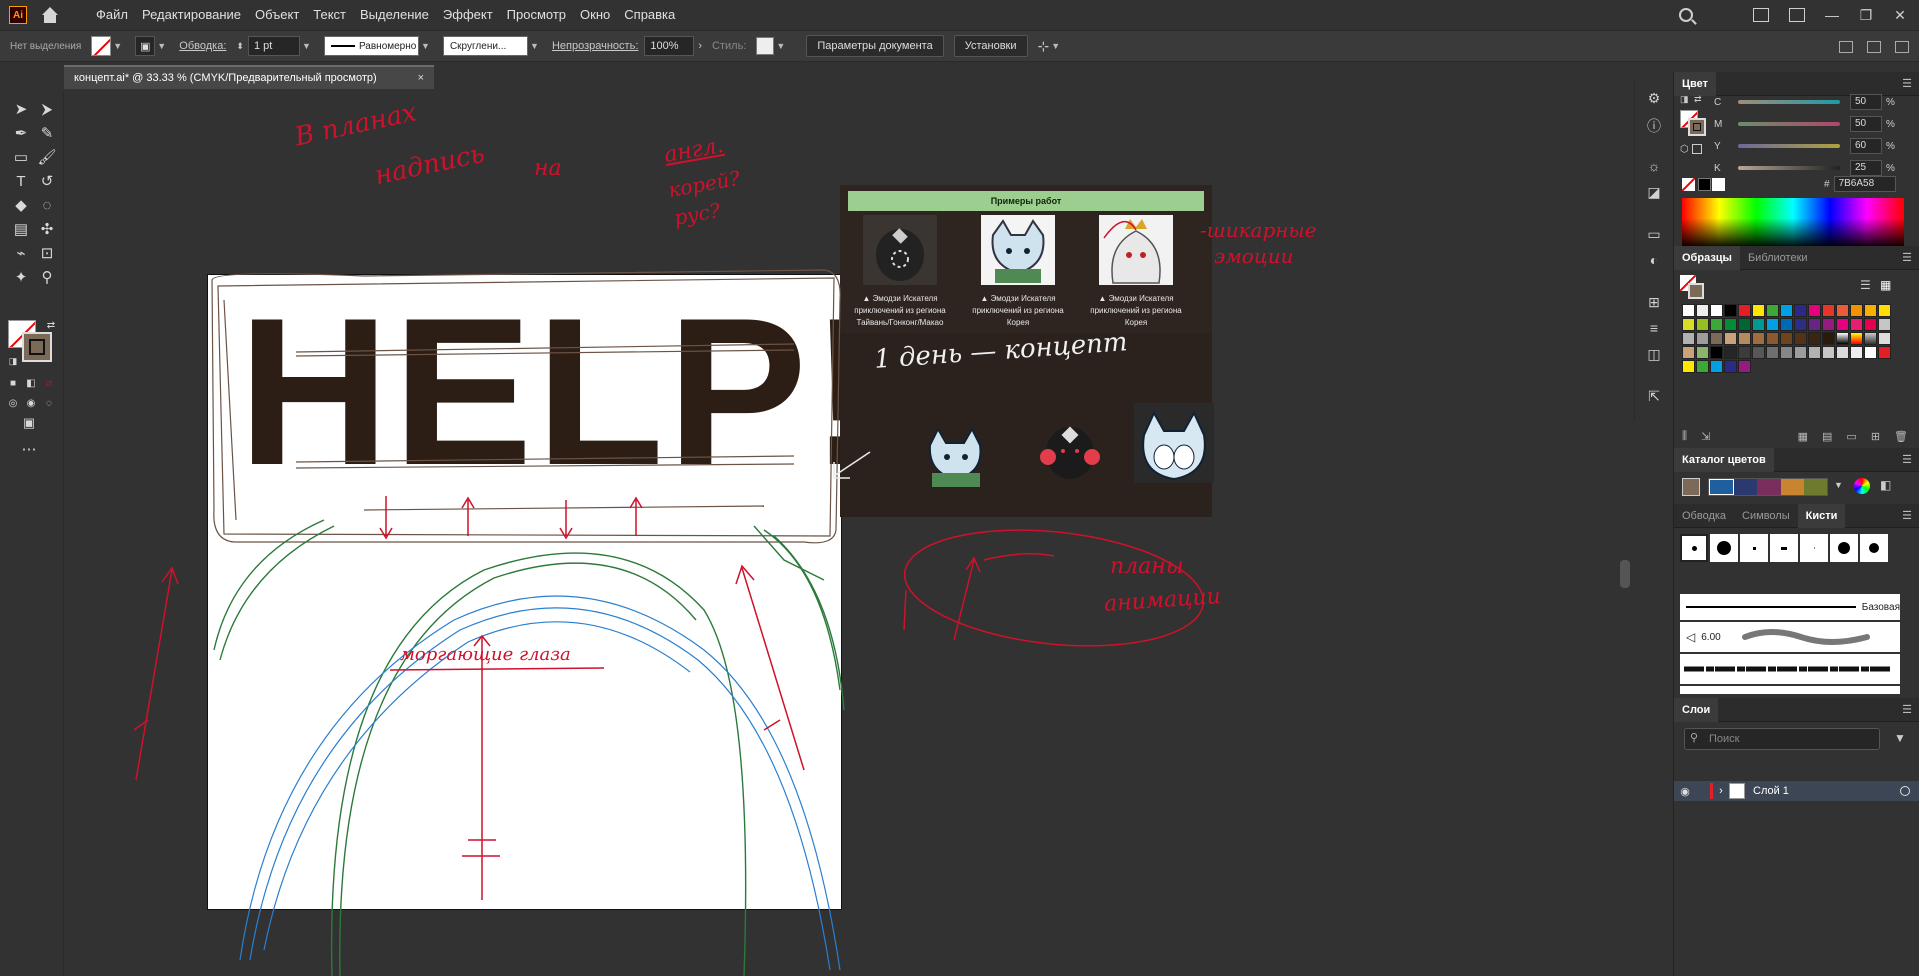 This screenshot has height=976, width=1919. What do you see at coordinates (1789, 168) in the screenshot?
I see `channel-k-slider` at bounding box center [1789, 168].